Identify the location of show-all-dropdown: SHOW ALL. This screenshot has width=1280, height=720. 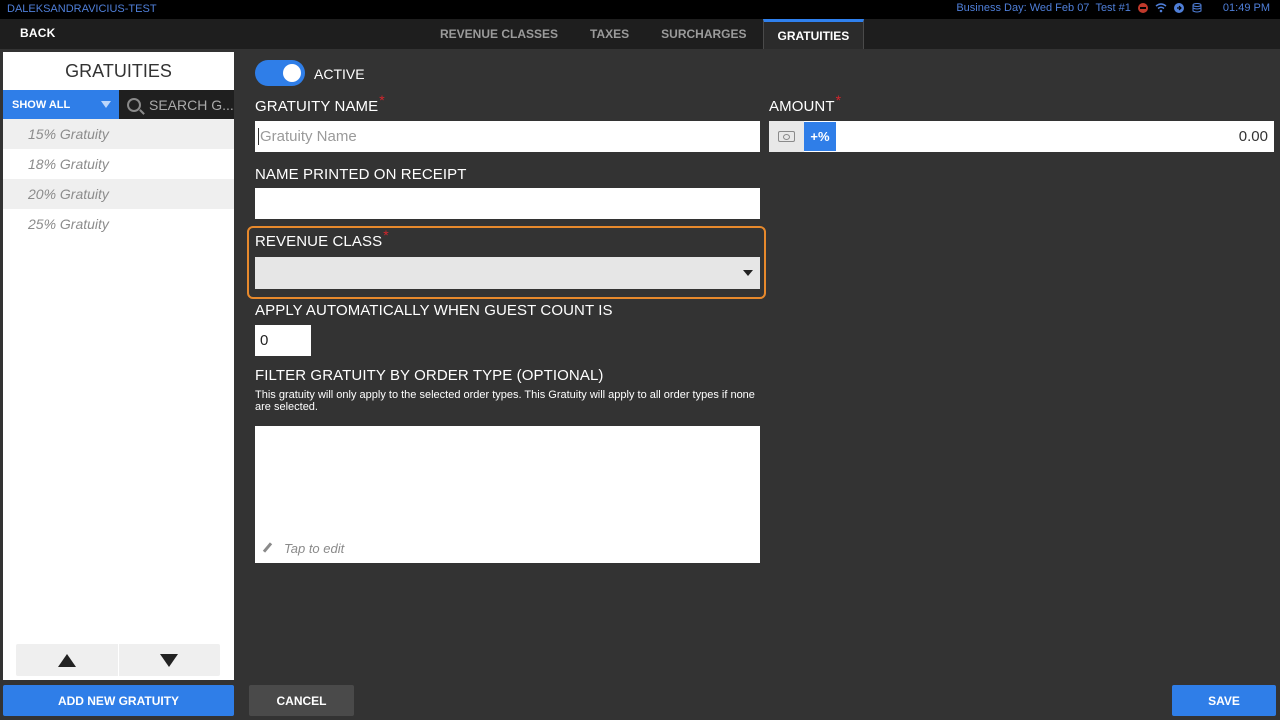
(61, 104).